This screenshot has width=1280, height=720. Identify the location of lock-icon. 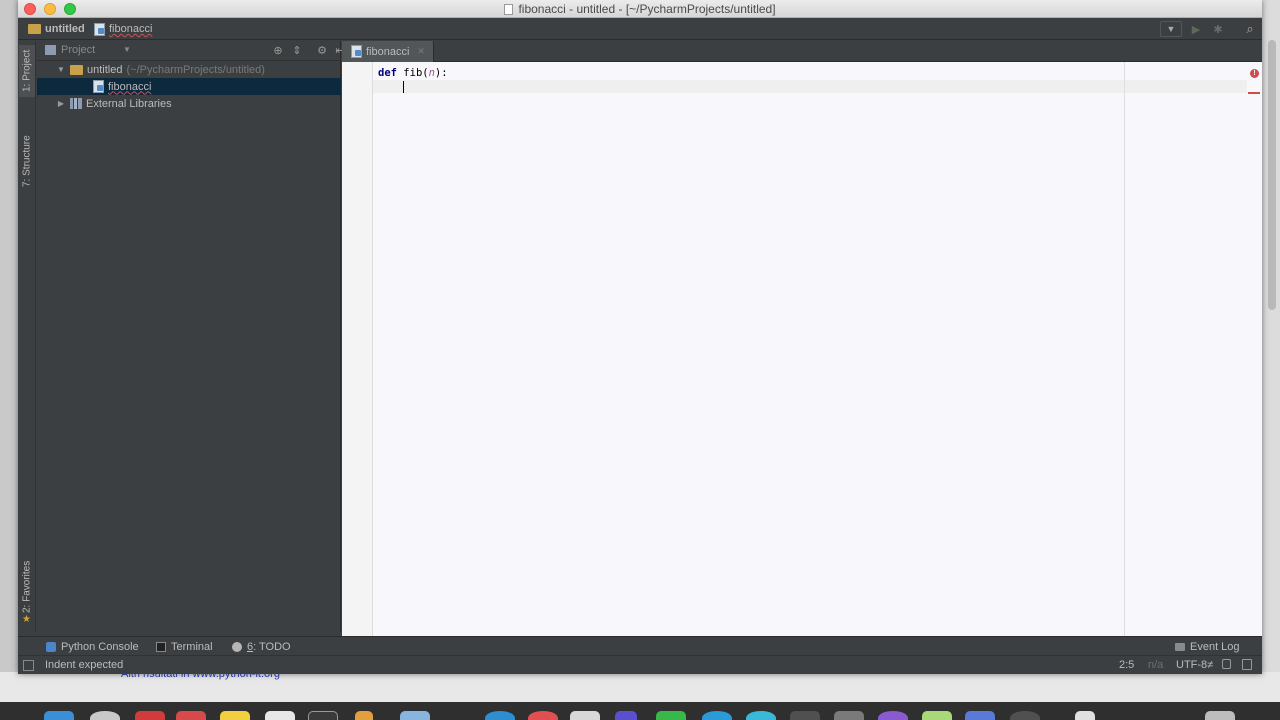
(1226, 664).